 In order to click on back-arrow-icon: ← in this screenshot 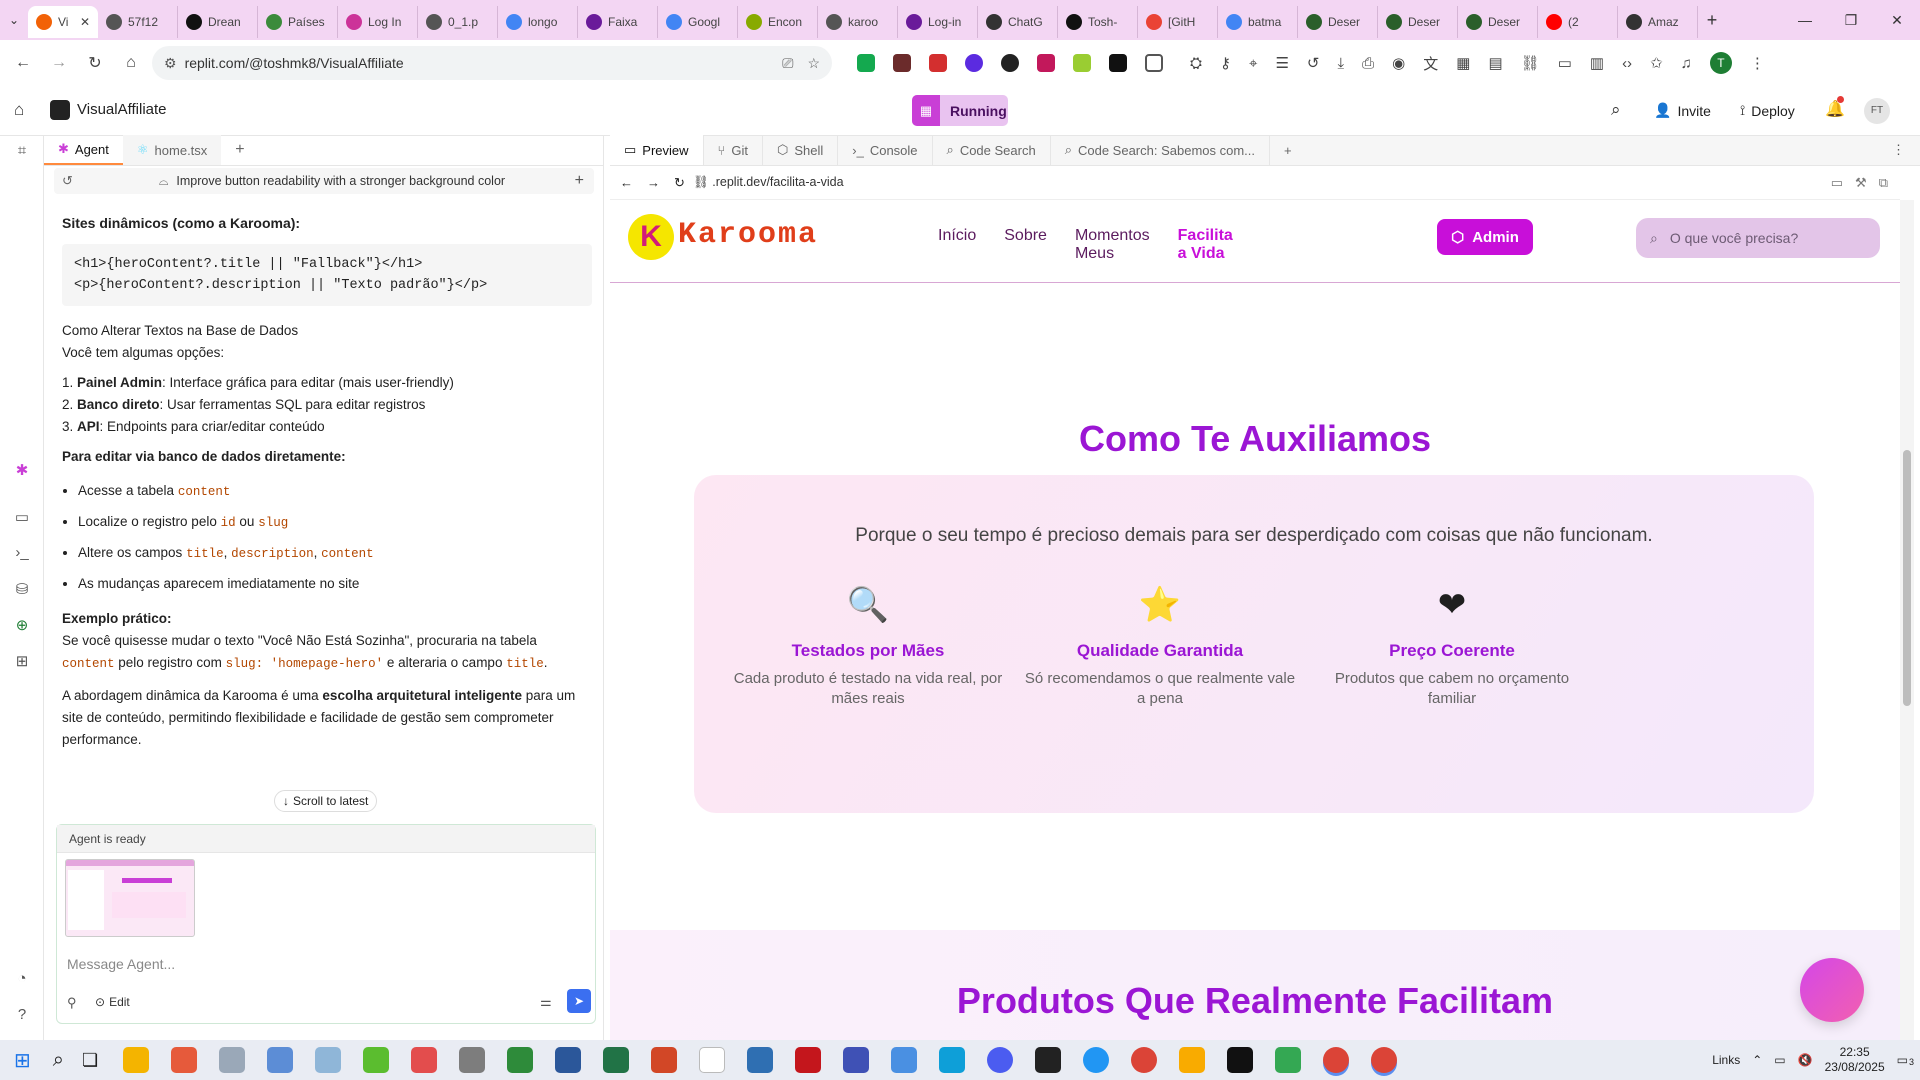, I will do `click(23, 63)`.